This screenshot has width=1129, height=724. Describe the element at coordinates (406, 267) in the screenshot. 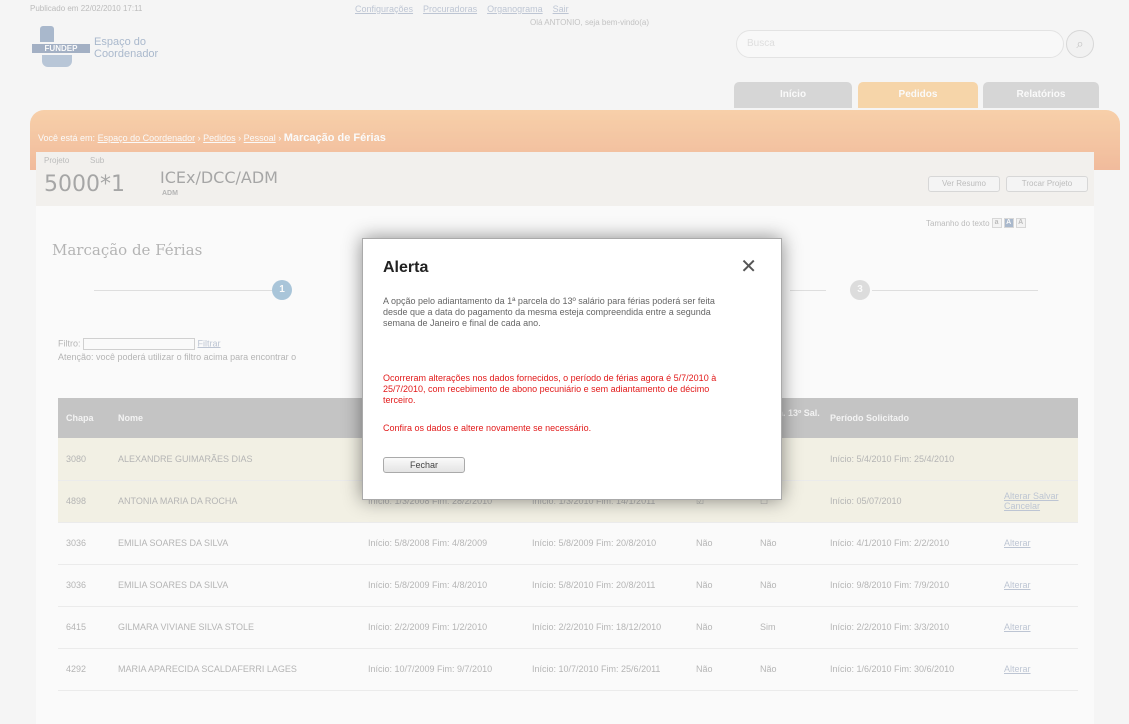

I see `alert-title: Alerta` at that location.